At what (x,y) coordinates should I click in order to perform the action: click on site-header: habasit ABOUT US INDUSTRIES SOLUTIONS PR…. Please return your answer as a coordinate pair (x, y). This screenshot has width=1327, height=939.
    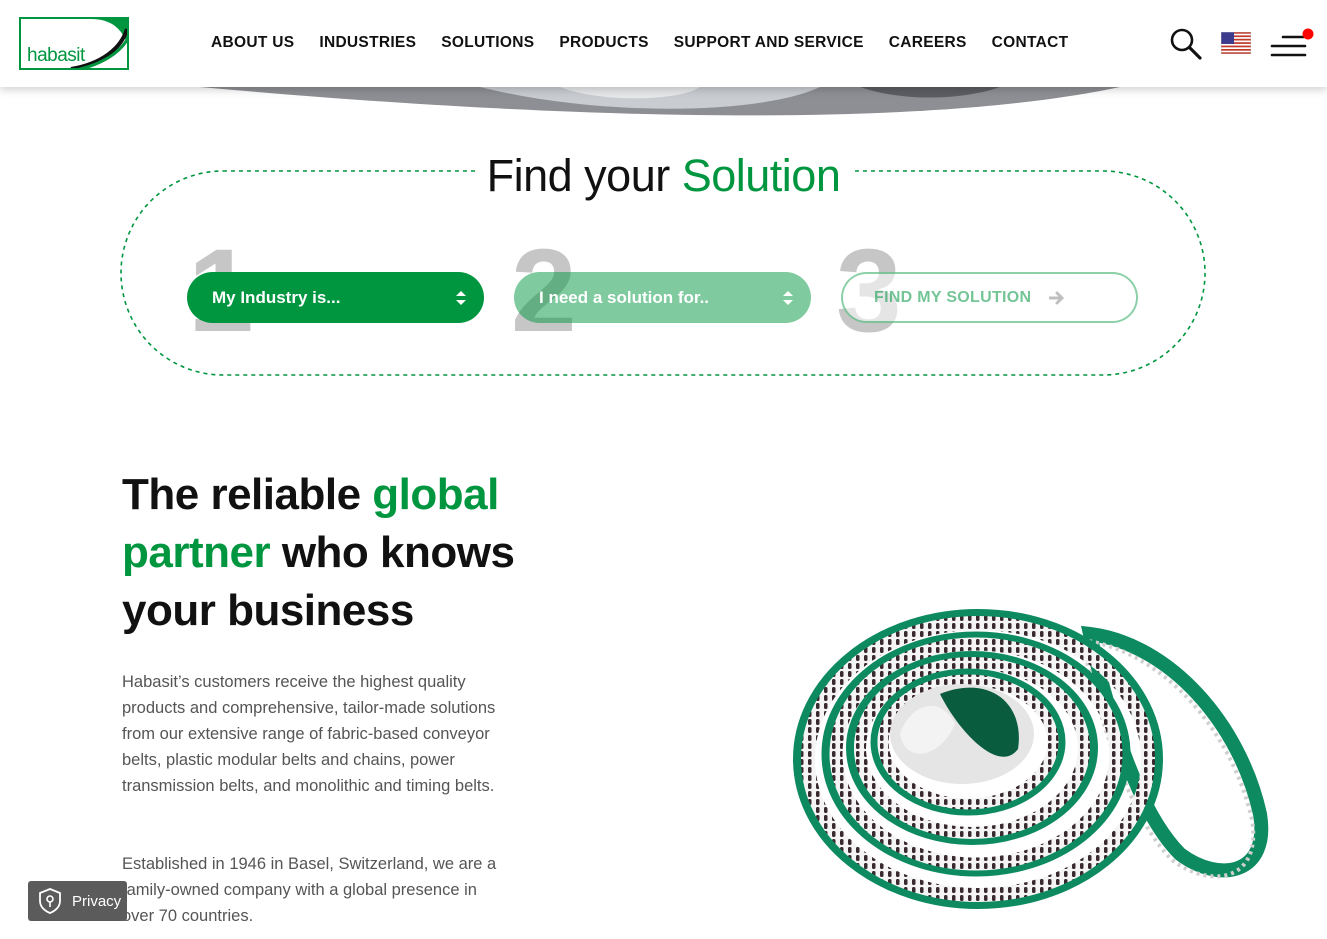
    Looking at the image, I should click on (663, 43).